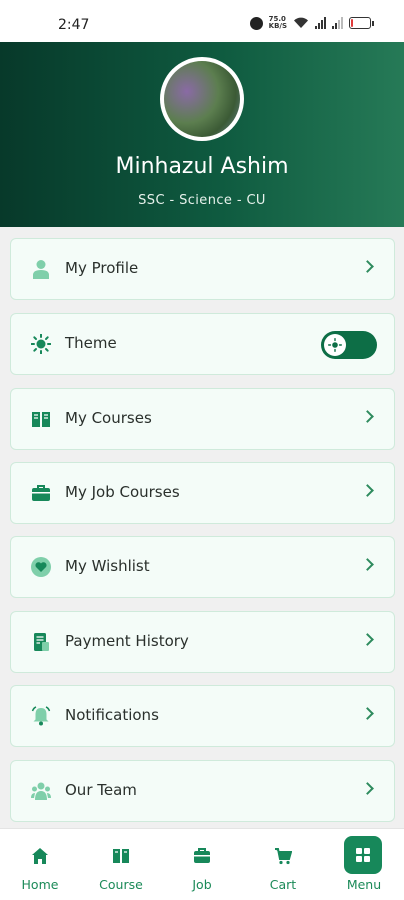 Image resolution: width=404 pixels, height=900 pixels. Describe the element at coordinates (101, 790) in the screenshot. I see `menu-item-label: Our Team` at that location.